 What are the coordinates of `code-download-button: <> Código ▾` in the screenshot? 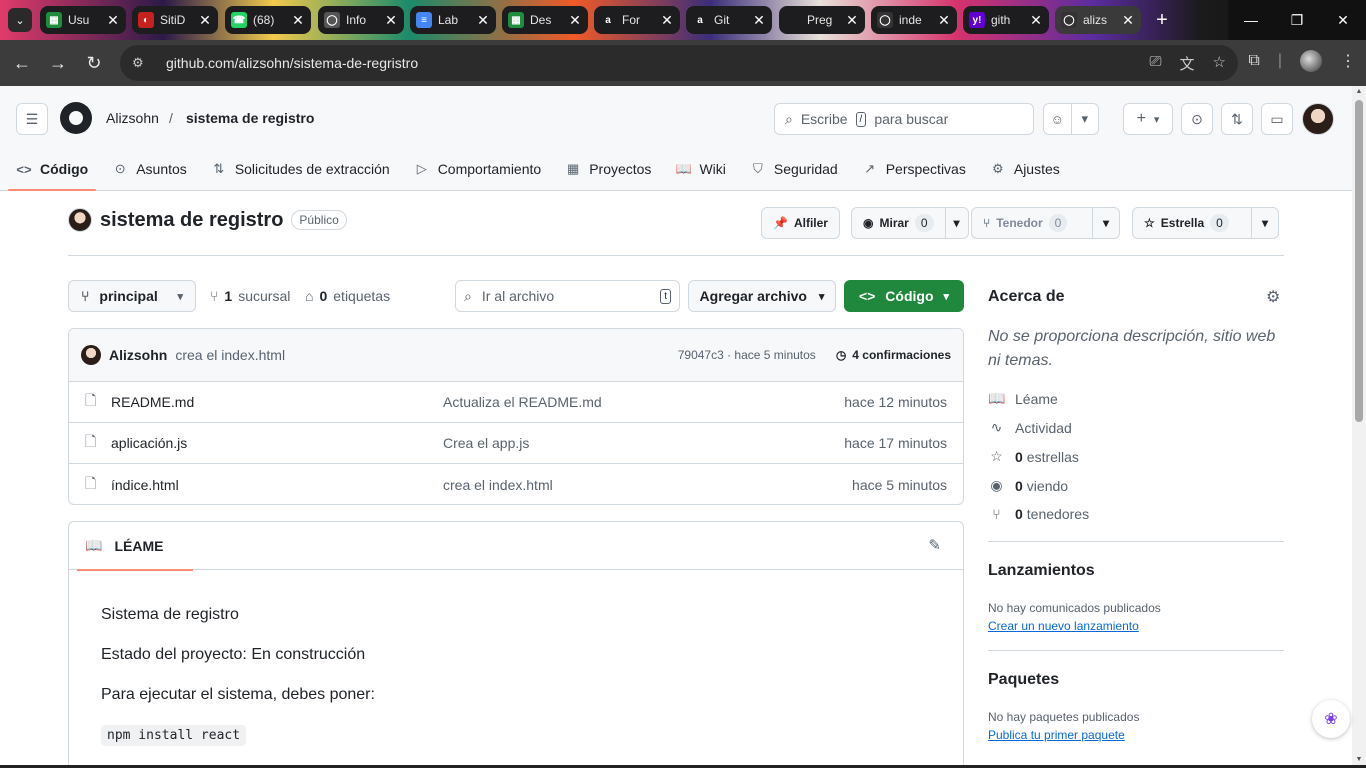 It's located at (904, 296).